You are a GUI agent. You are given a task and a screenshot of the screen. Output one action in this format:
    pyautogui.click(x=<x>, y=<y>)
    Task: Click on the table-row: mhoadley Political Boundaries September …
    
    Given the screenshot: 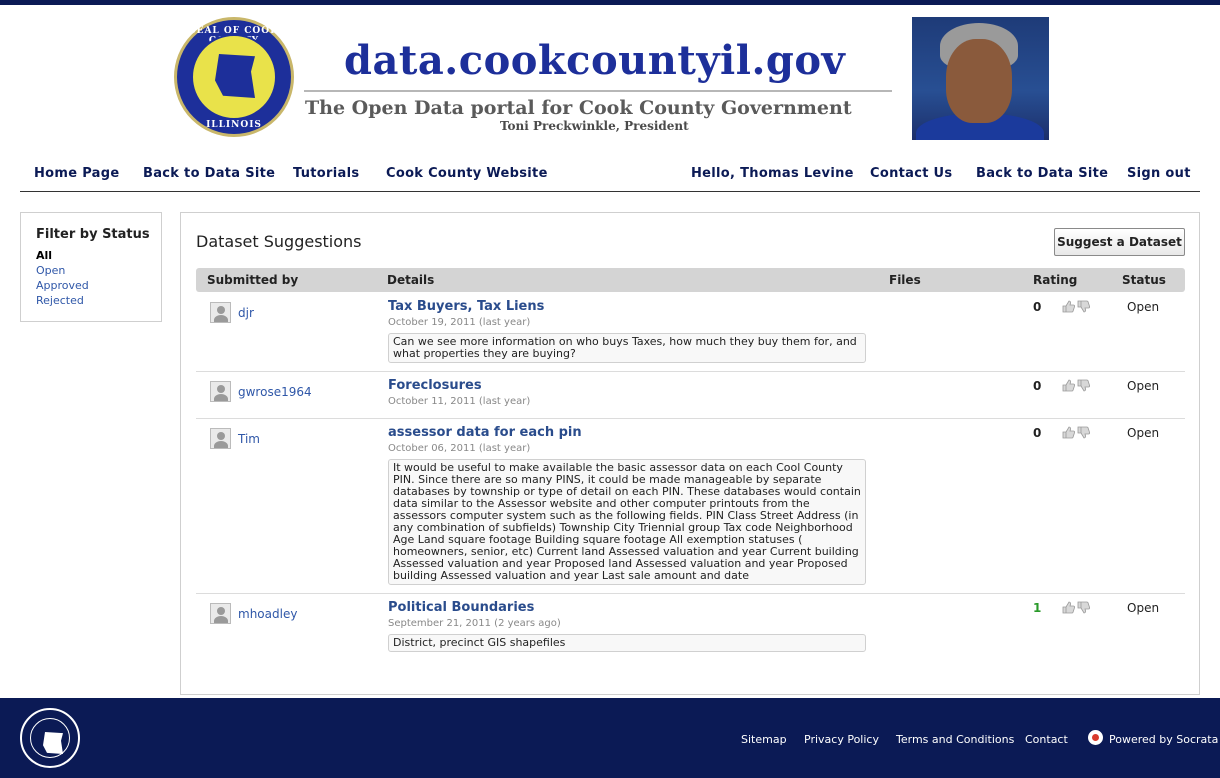 What is the action you would take?
    pyautogui.click(x=690, y=629)
    